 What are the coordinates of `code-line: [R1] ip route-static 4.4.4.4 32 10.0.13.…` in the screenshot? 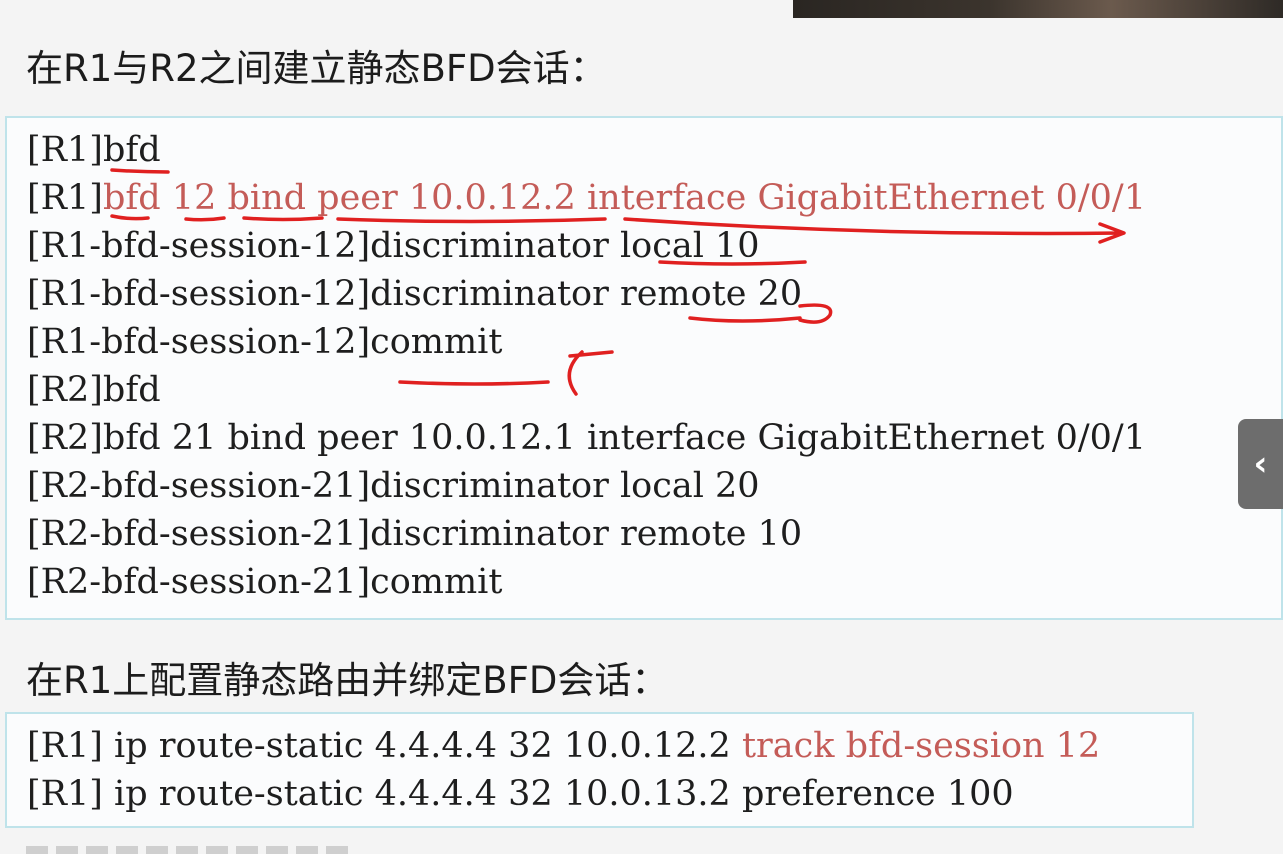 It's located at (520, 794).